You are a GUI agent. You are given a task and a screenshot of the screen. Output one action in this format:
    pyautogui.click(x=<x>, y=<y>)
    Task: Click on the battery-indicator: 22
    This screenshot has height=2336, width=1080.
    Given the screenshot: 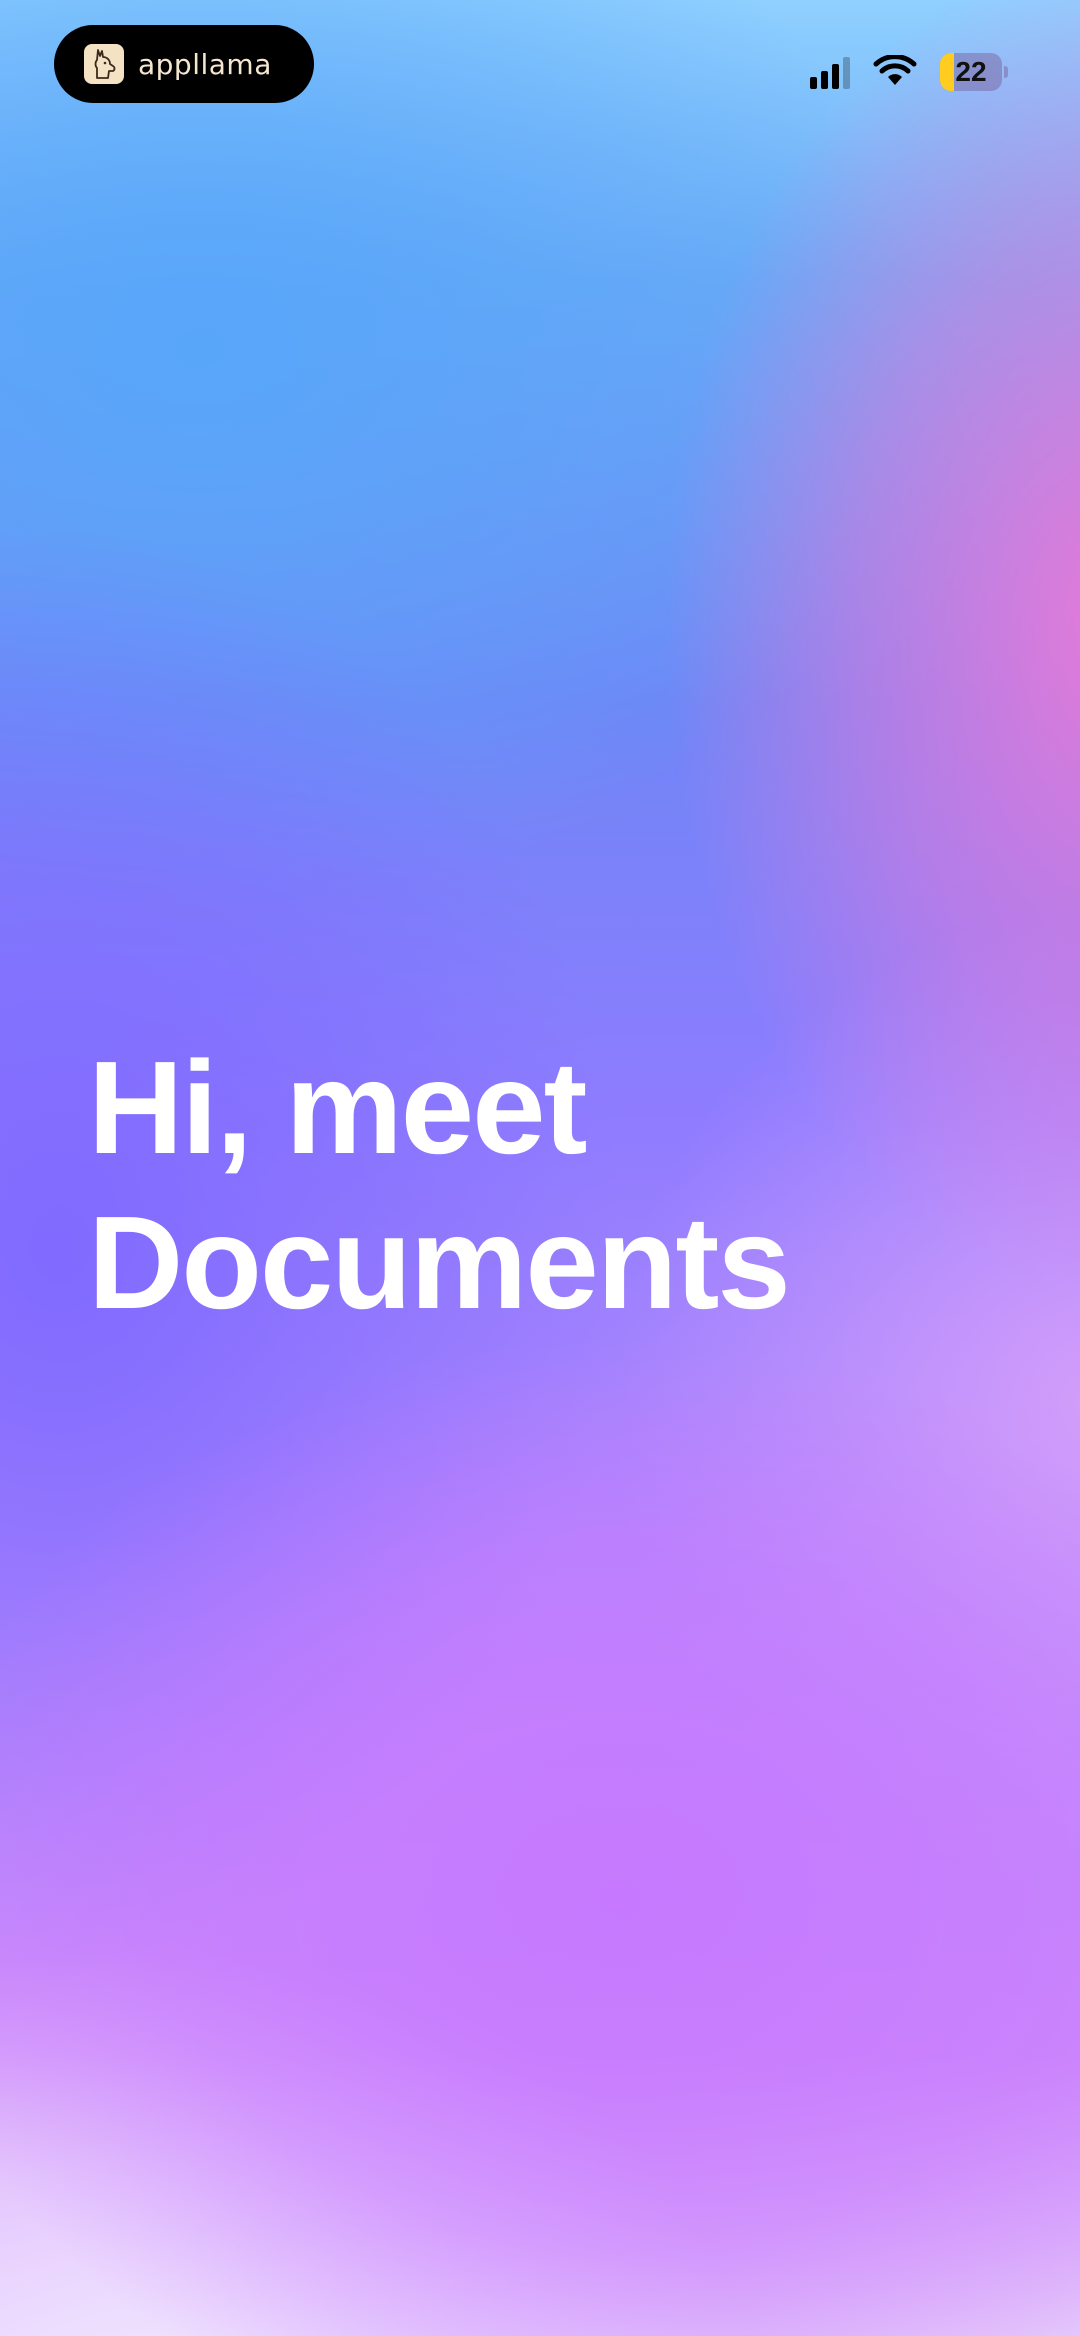 What is the action you would take?
    pyautogui.click(x=971, y=72)
    